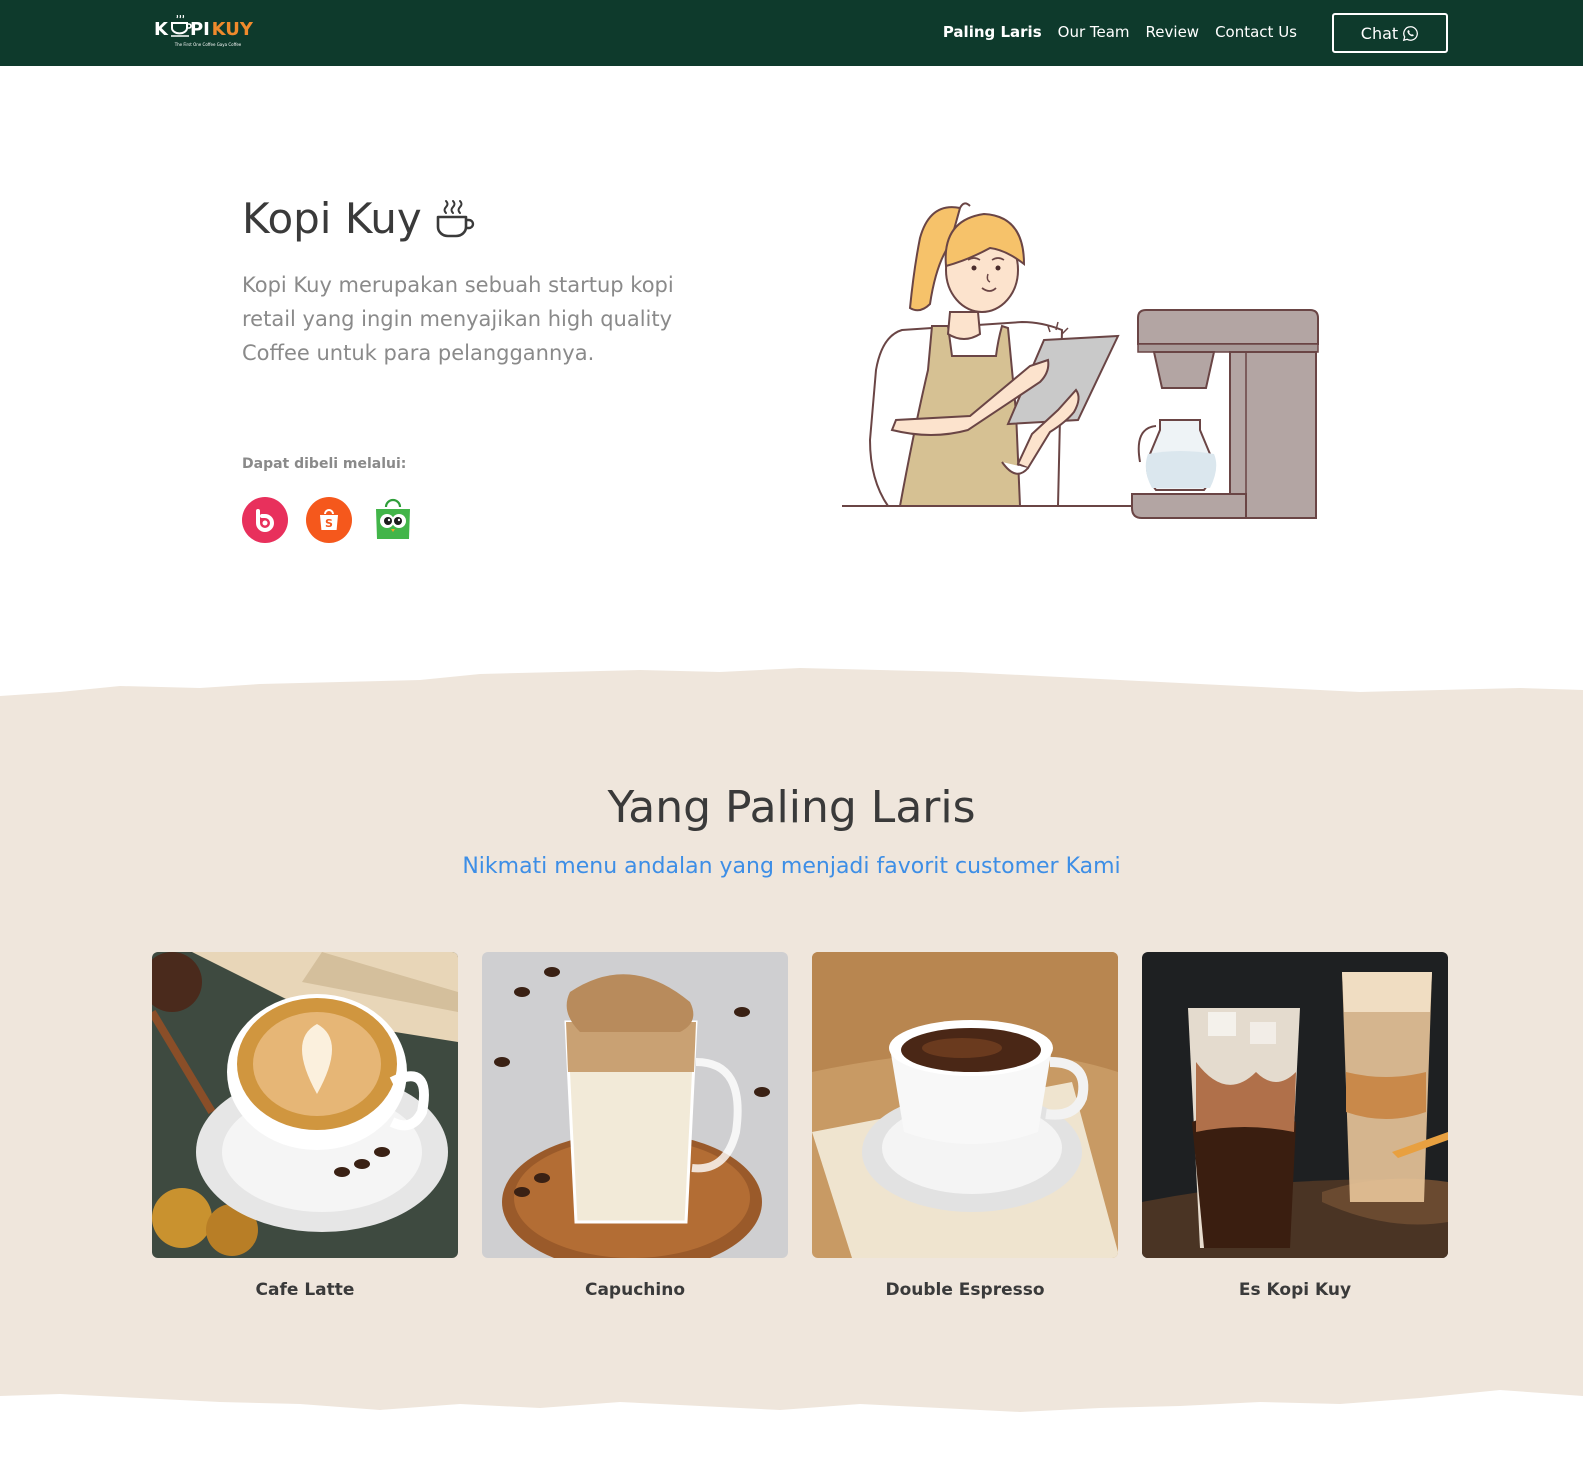 This screenshot has height=1463, width=1583. What do you see at coordinates (324, 464) in the screenshot?
I see `buy-via-label: Dapat dibeli melalui:` at bounding box center [324, 464].